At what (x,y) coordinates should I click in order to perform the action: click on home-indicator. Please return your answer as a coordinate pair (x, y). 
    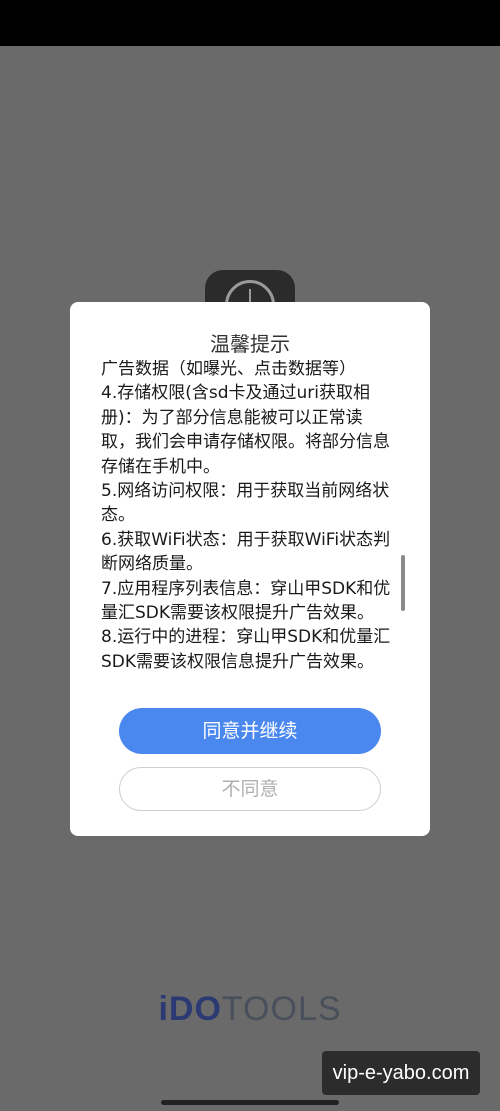
    Looking at the image, I should click on (250, 1102).